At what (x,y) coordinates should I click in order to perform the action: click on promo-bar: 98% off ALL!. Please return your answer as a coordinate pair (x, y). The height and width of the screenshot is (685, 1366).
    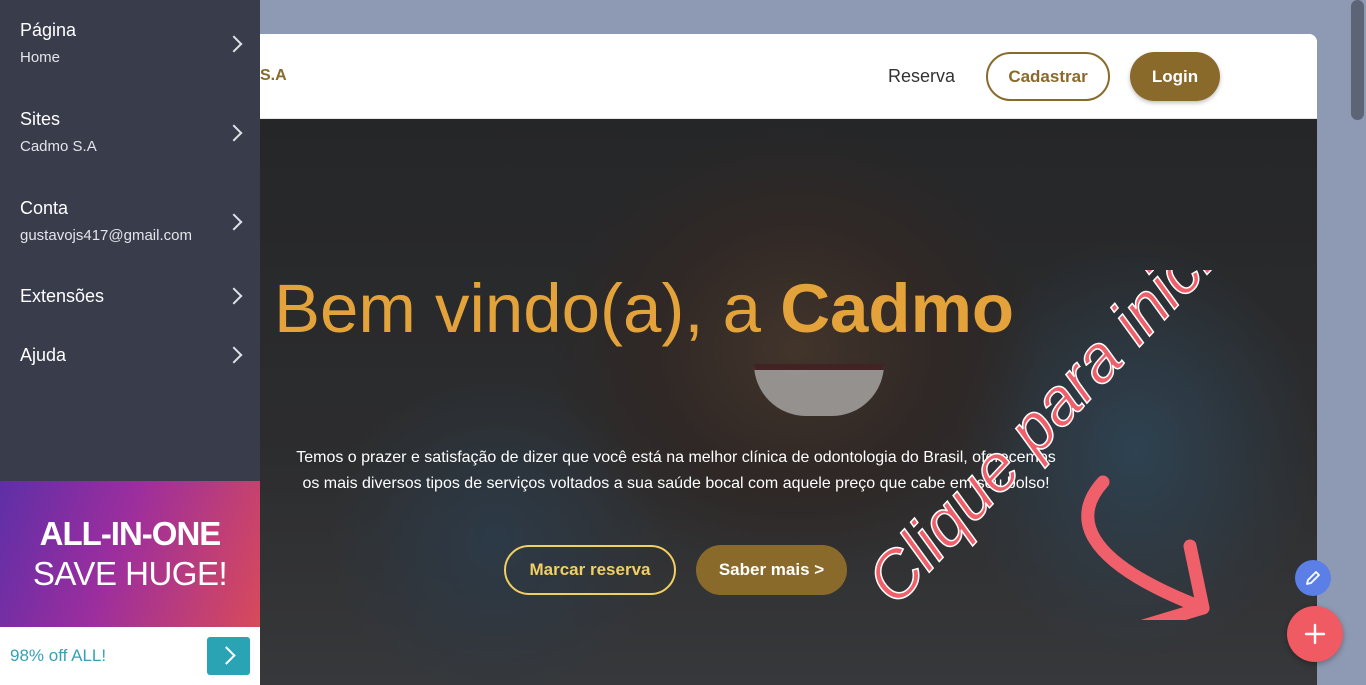
    Looking at the image, I should click on (130, 656).